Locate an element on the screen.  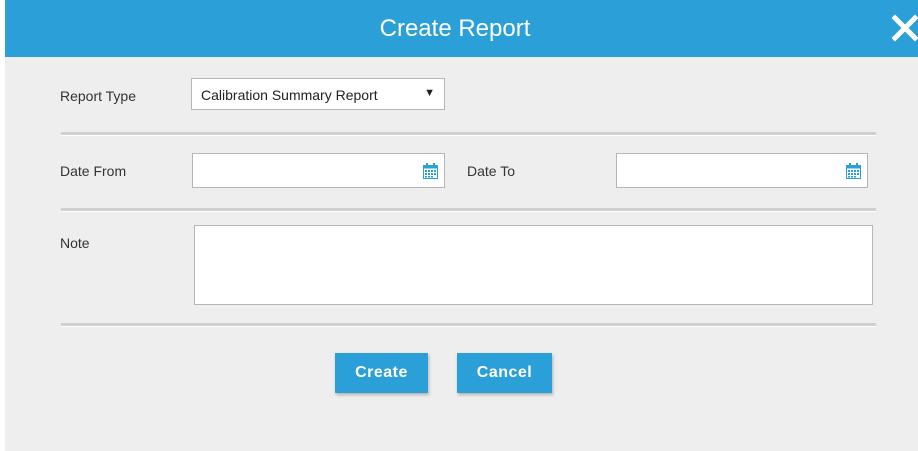
note-textarea is located at coordinates (533, 265).